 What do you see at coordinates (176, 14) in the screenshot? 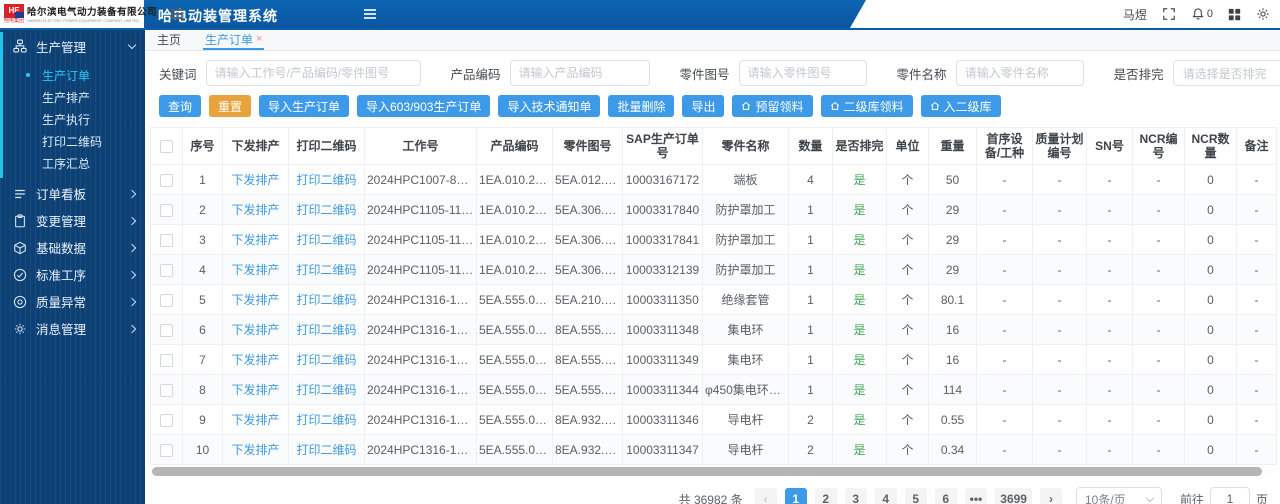
I see `hamburger-icon` at bounding box center [176, 14].